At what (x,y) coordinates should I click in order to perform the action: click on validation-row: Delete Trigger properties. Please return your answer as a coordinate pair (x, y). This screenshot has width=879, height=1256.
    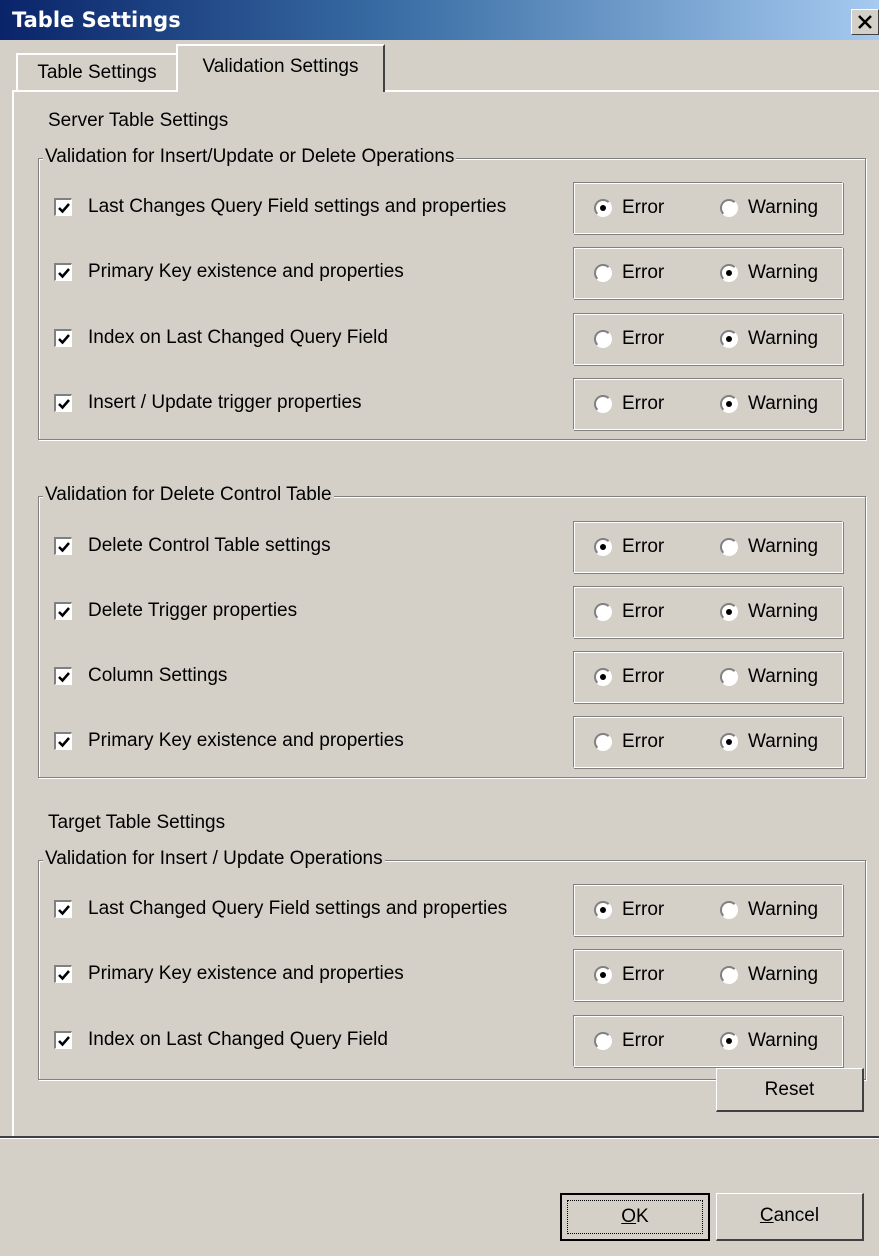
    Looking at the image, I should click on (175, 611).